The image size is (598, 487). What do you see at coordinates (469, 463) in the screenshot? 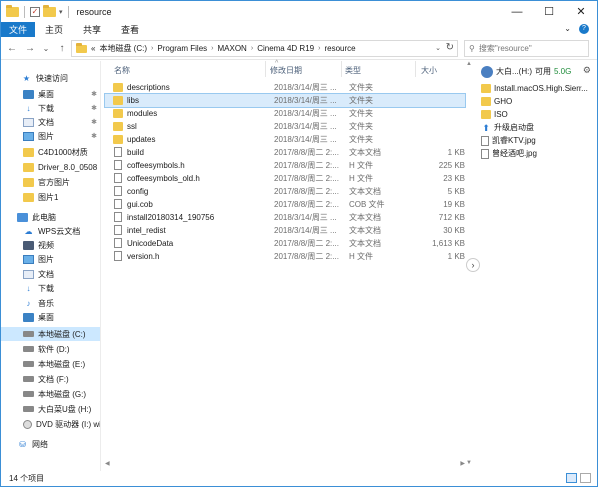
I see `scroll-down-icon: ▼` at bounding box center [469, 463].